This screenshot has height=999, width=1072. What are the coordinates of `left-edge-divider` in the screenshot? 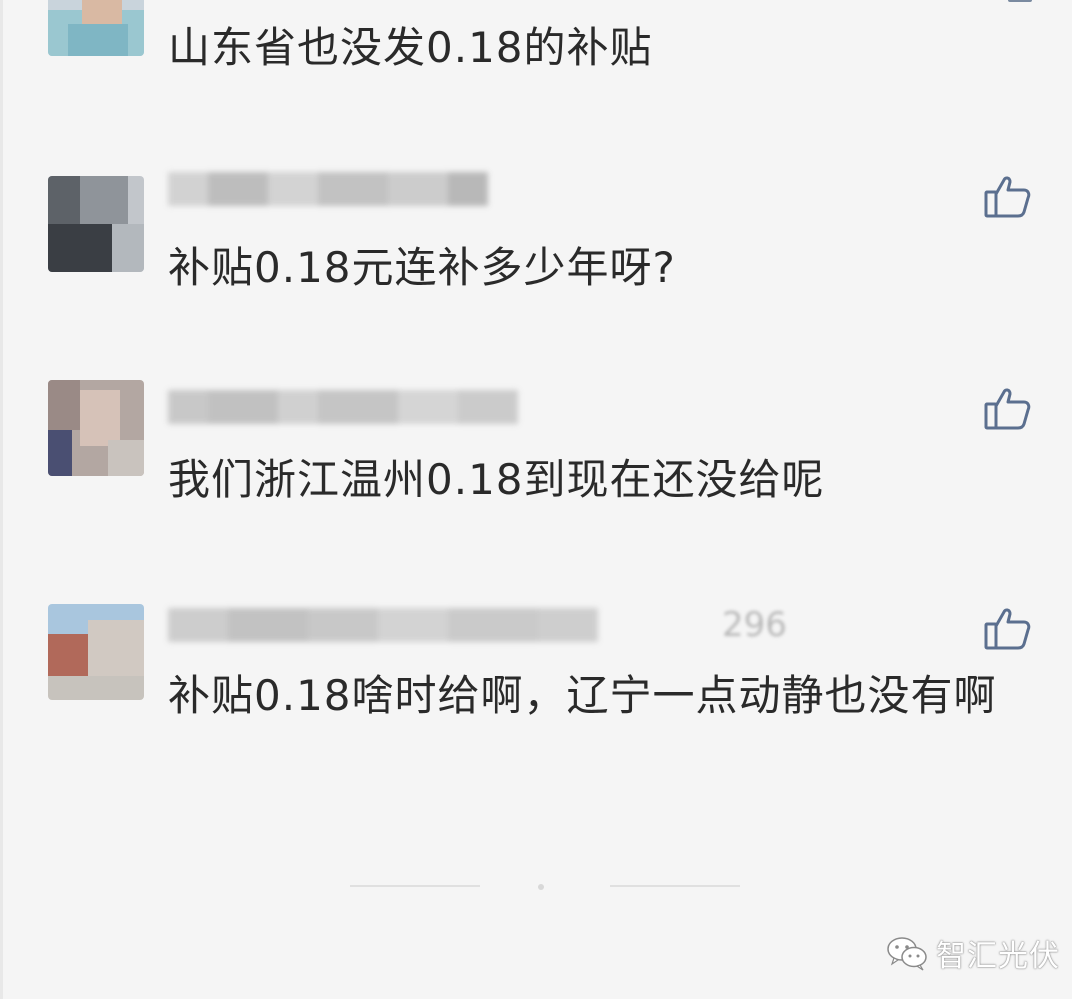 It's located at (1, 499).